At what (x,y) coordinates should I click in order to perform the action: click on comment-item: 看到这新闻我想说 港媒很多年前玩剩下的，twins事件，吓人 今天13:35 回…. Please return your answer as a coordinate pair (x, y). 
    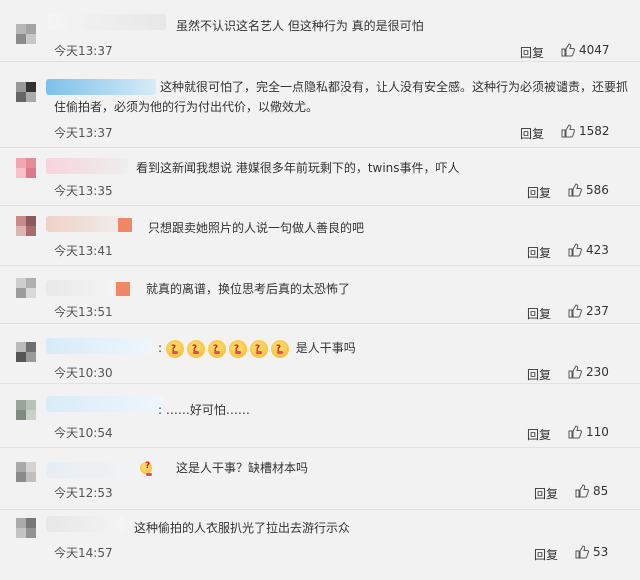
    Looking at the image, I should click on (320, 177).